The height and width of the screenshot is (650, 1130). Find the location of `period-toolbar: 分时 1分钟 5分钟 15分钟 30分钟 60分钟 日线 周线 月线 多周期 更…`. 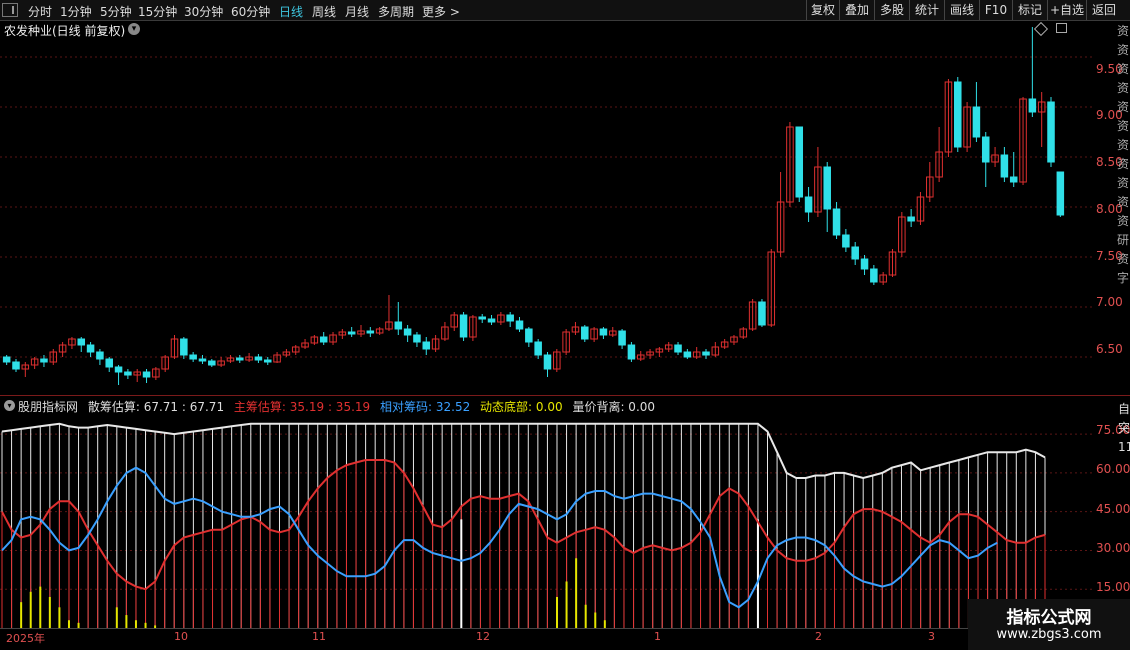

period-toolbar: 分时 1分钟 5分钟 15分钟 30分钟 60分钟 日线 周线 月线 多周期 更… is located at coordinates (565, 10).